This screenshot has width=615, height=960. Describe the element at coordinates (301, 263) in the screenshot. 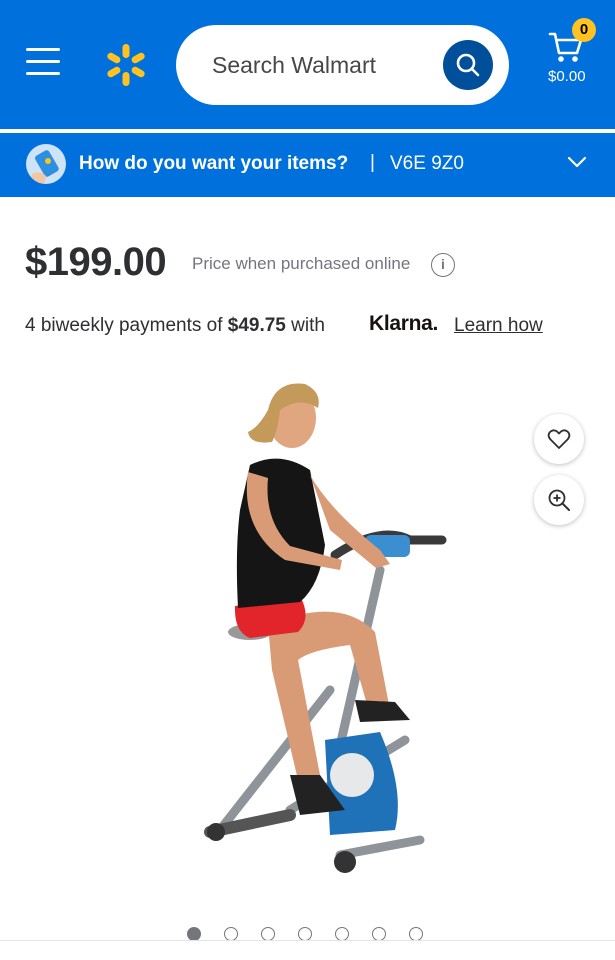

I see `price-note: Price when purchased online` at that location.